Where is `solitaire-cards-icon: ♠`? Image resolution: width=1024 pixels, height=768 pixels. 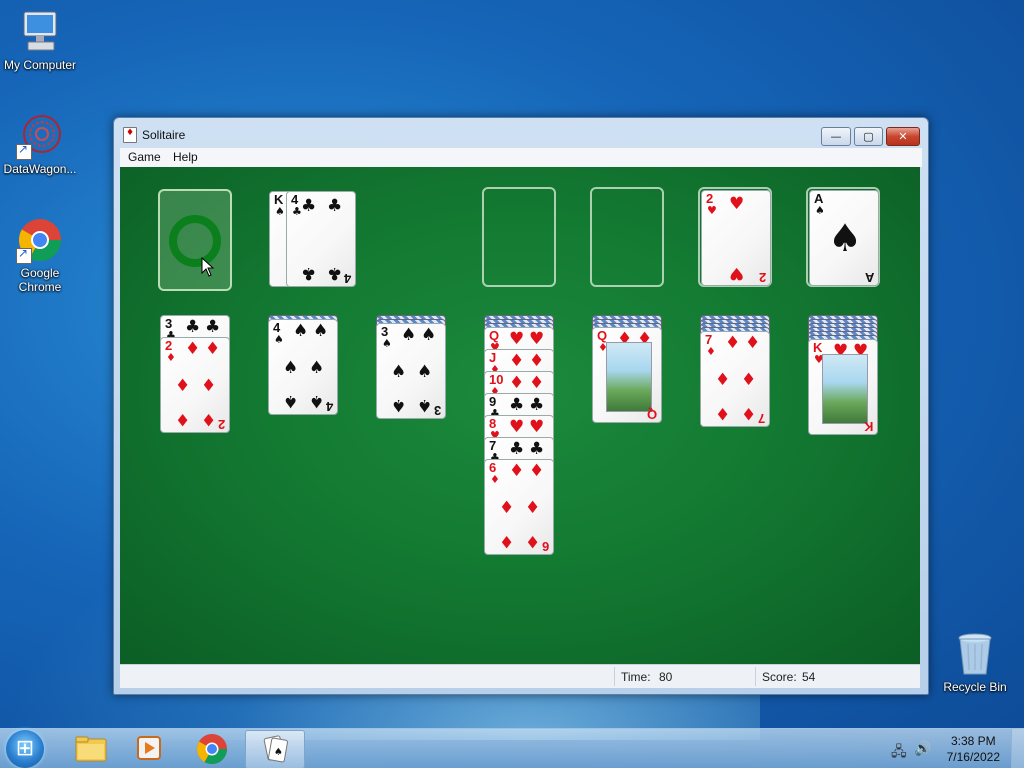
solitaire-cards-icon: ♠ is located at coordinates (275, 749).